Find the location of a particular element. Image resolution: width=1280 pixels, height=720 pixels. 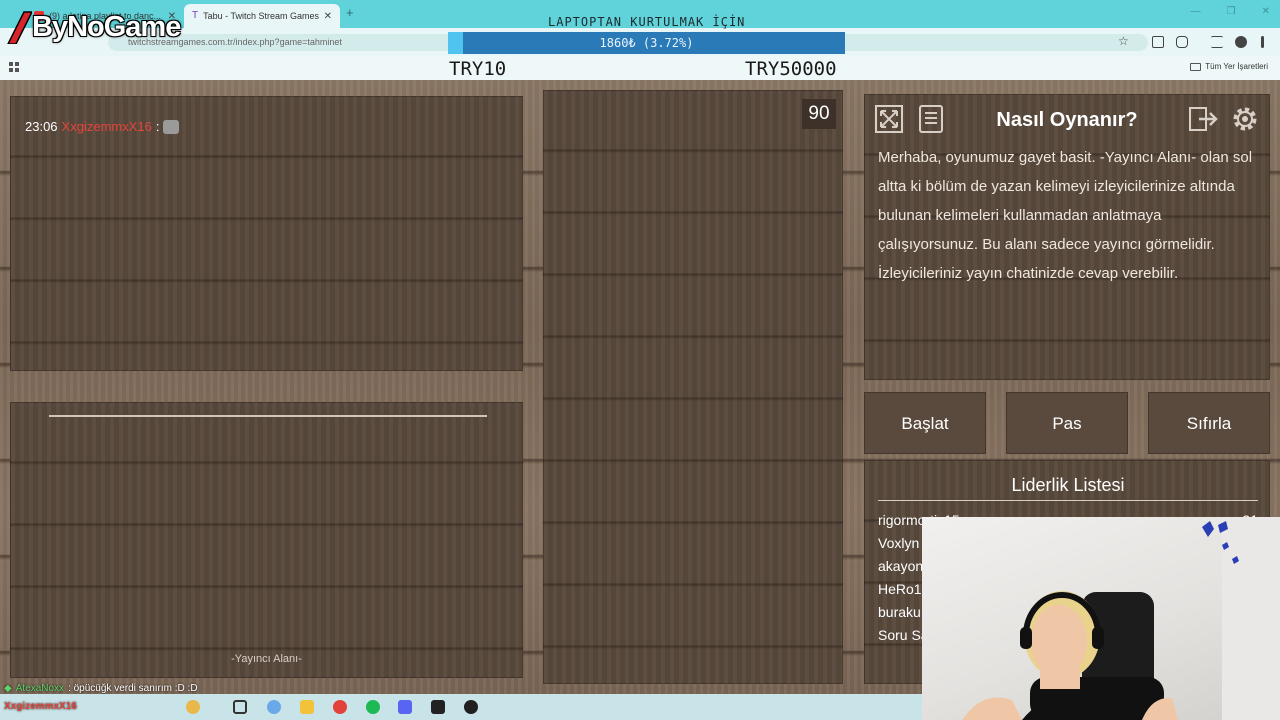

tab-tabu: T Tabu - Twitch Stream Games ✕ is located at coordinates (262, 16).